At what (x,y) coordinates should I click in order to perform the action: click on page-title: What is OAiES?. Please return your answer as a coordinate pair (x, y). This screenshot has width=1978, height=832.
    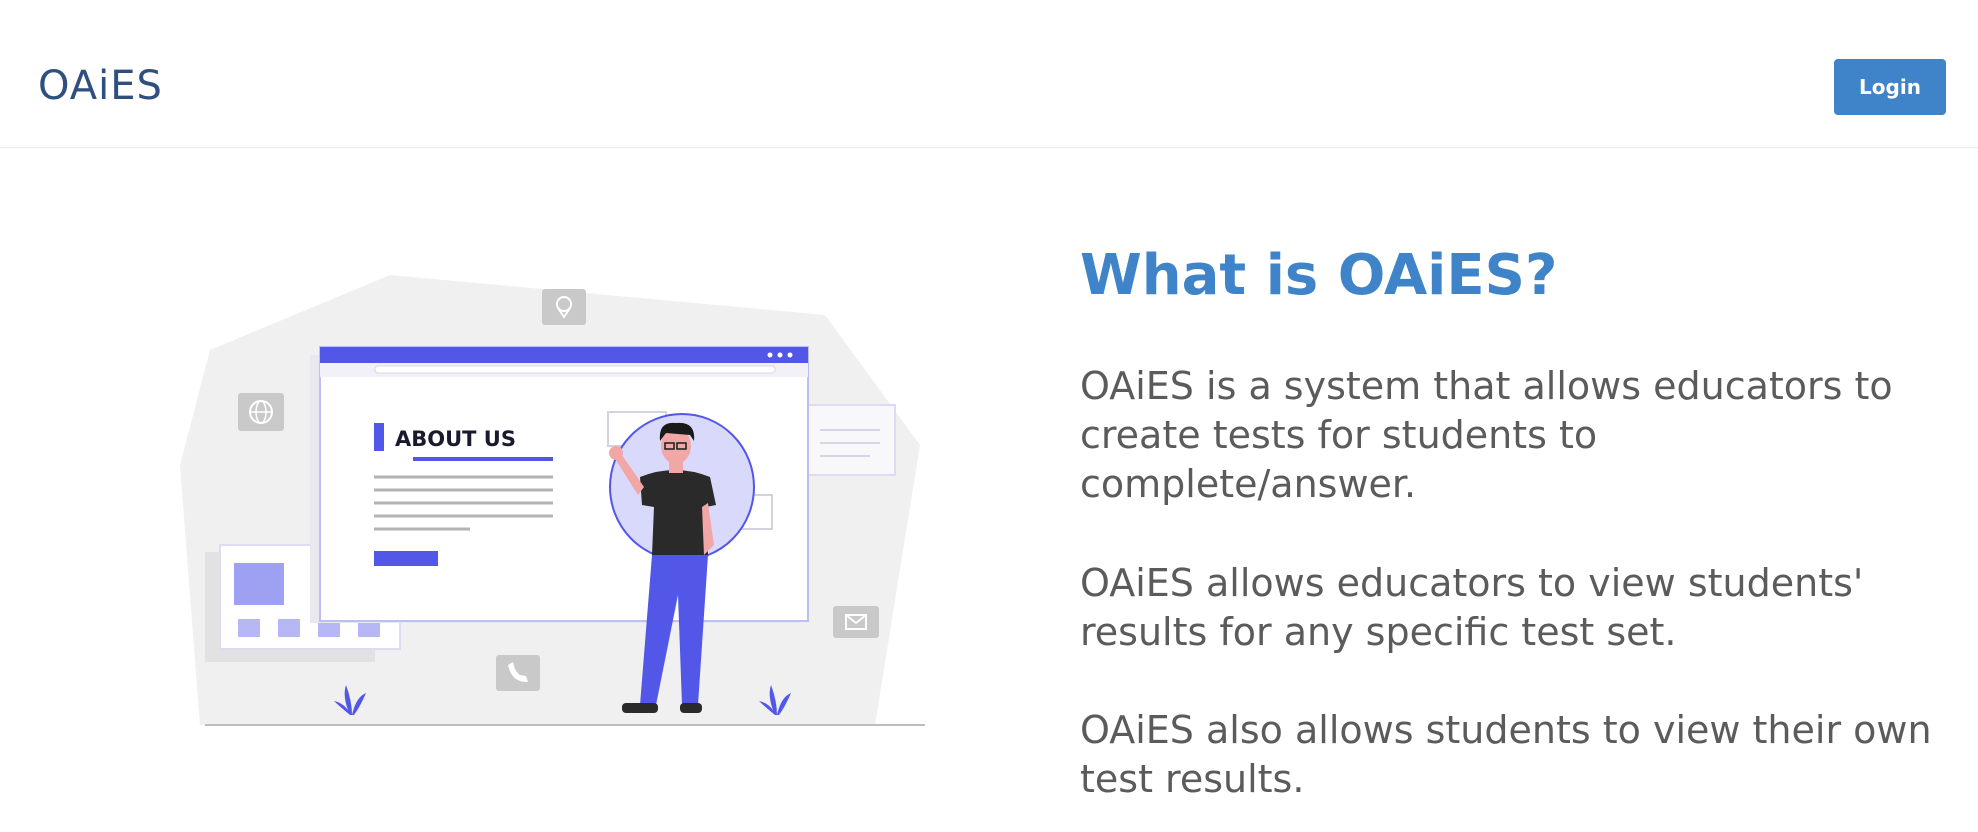
    Looking at the image, I should click on (1319, 275).